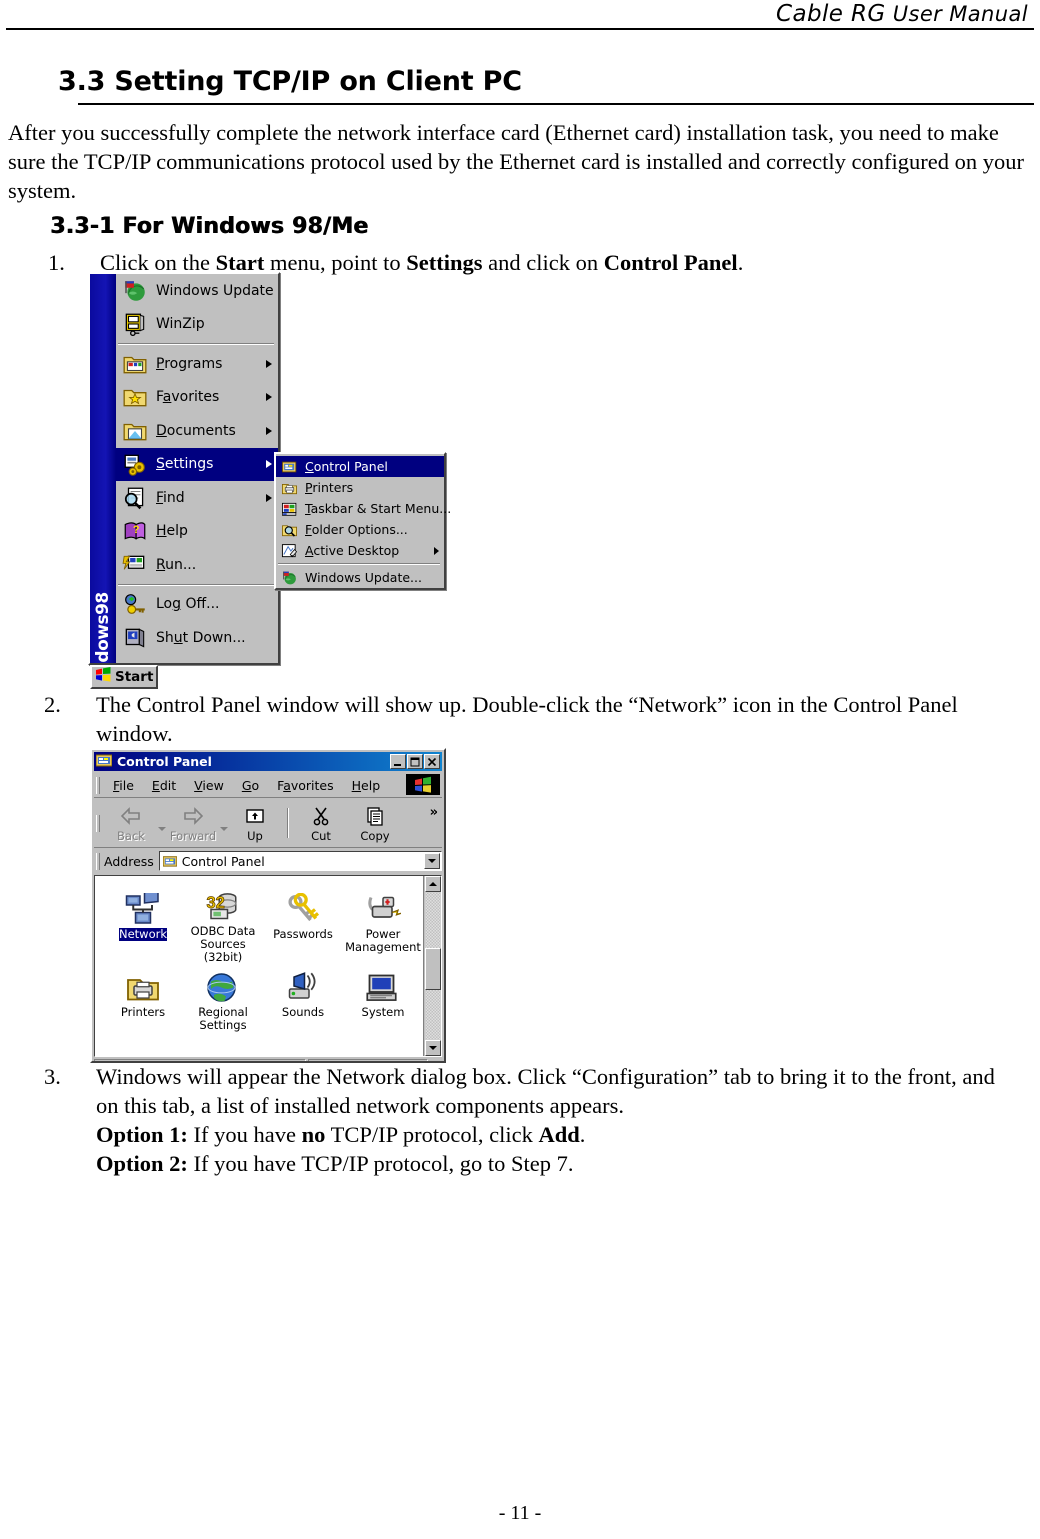  What do you see at coordinates (383, 906) in the screenshot?
I see `power-management-icon` at bounding box center [383, 906].